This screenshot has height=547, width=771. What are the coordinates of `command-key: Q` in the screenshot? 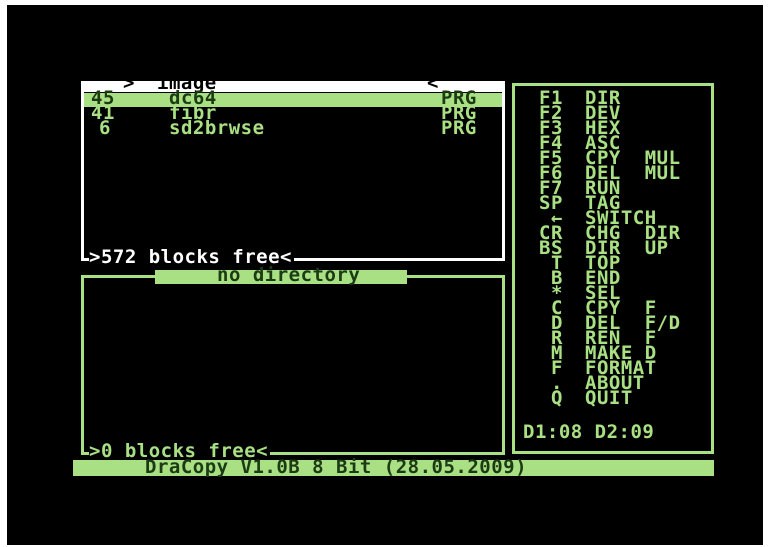 It's located at (551, 398).